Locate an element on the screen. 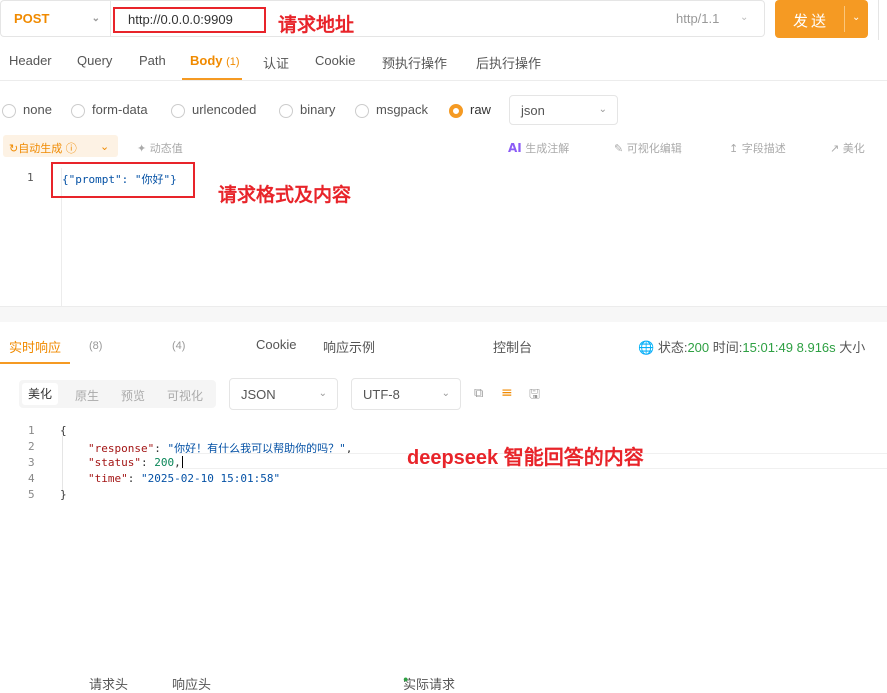 The image size is (887, 693). tab-body-label: Body is located at coordinates (206, 60).